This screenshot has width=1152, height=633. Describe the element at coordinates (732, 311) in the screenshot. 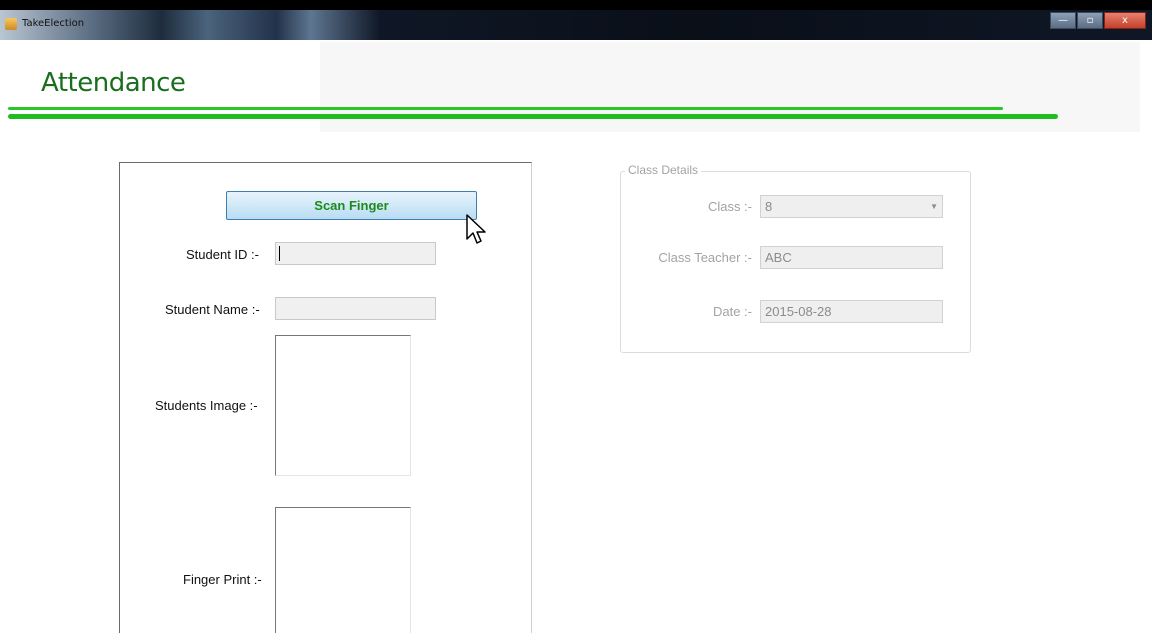

I see `date-label: Date :-` at that location.